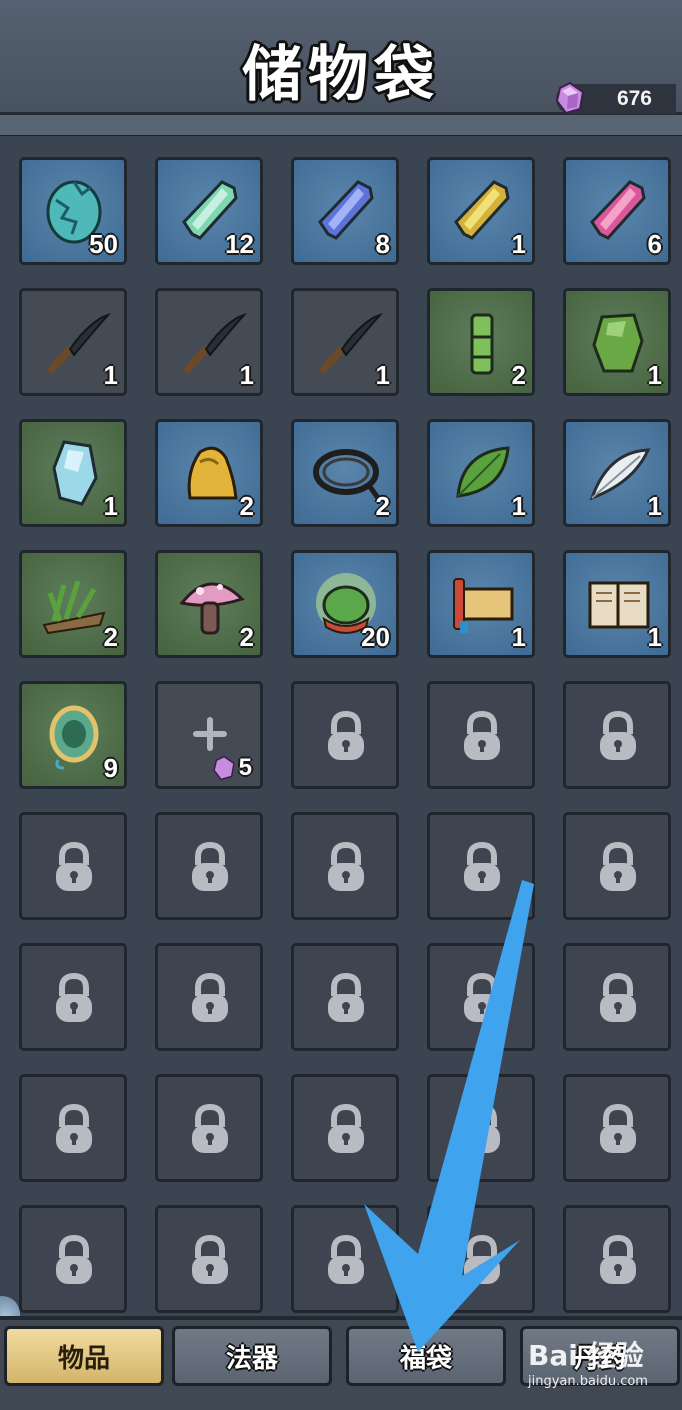 This screenshot has width=682, height=1410. What do you see at coordinates (110, 768) in the screenshot?
I see `item-quantity: 9` at bounding box center [110, 768].